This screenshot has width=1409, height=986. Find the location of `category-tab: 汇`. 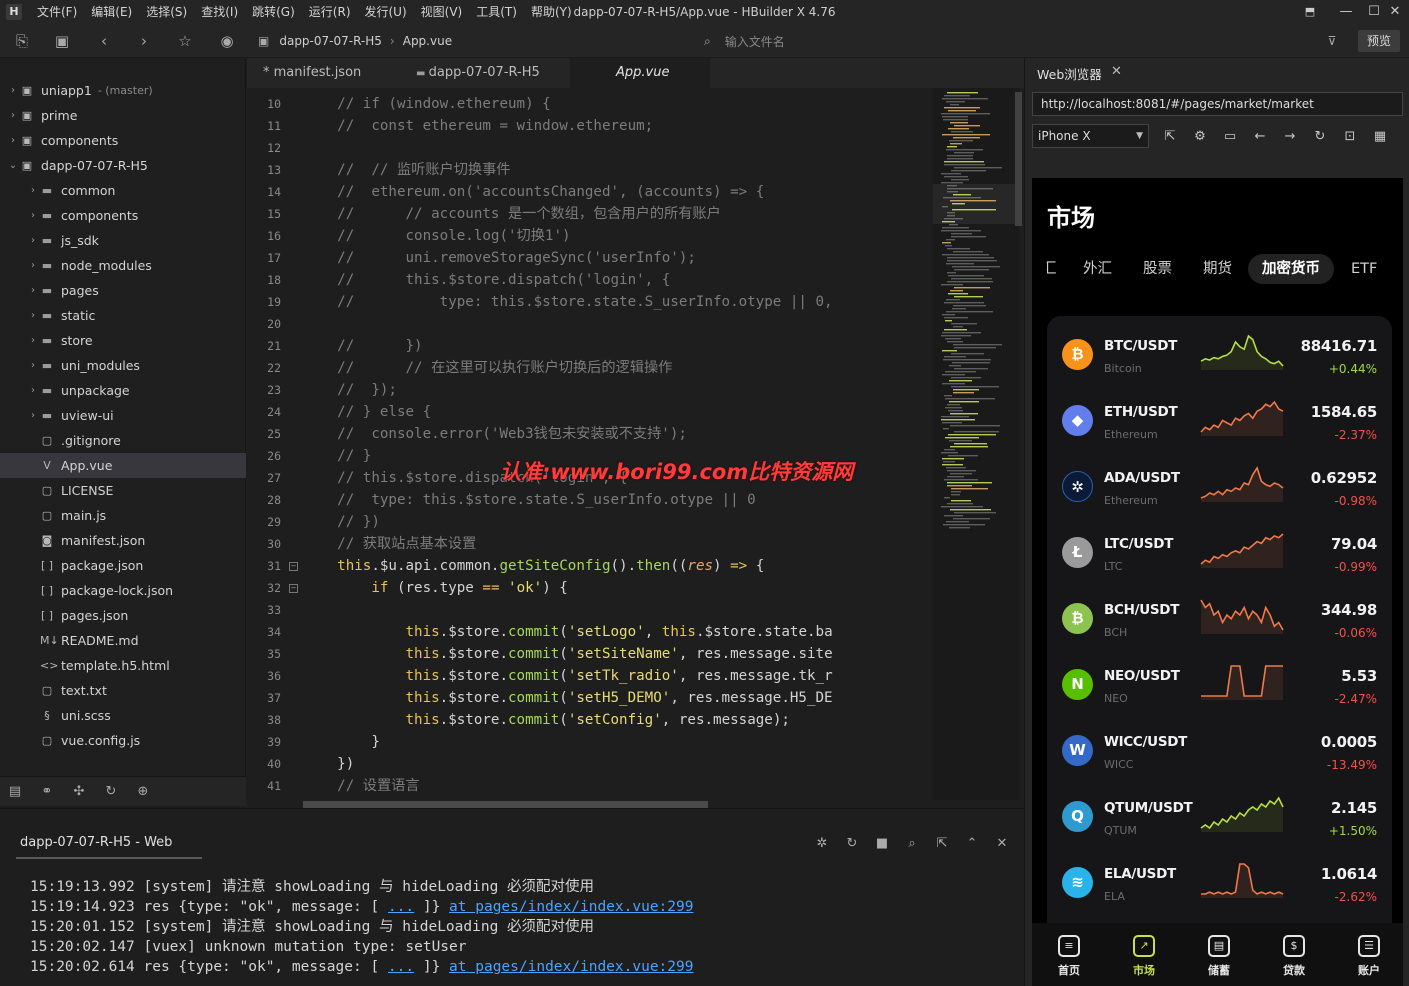

category-tab: 汇 is located at coordinates (1051, 269).